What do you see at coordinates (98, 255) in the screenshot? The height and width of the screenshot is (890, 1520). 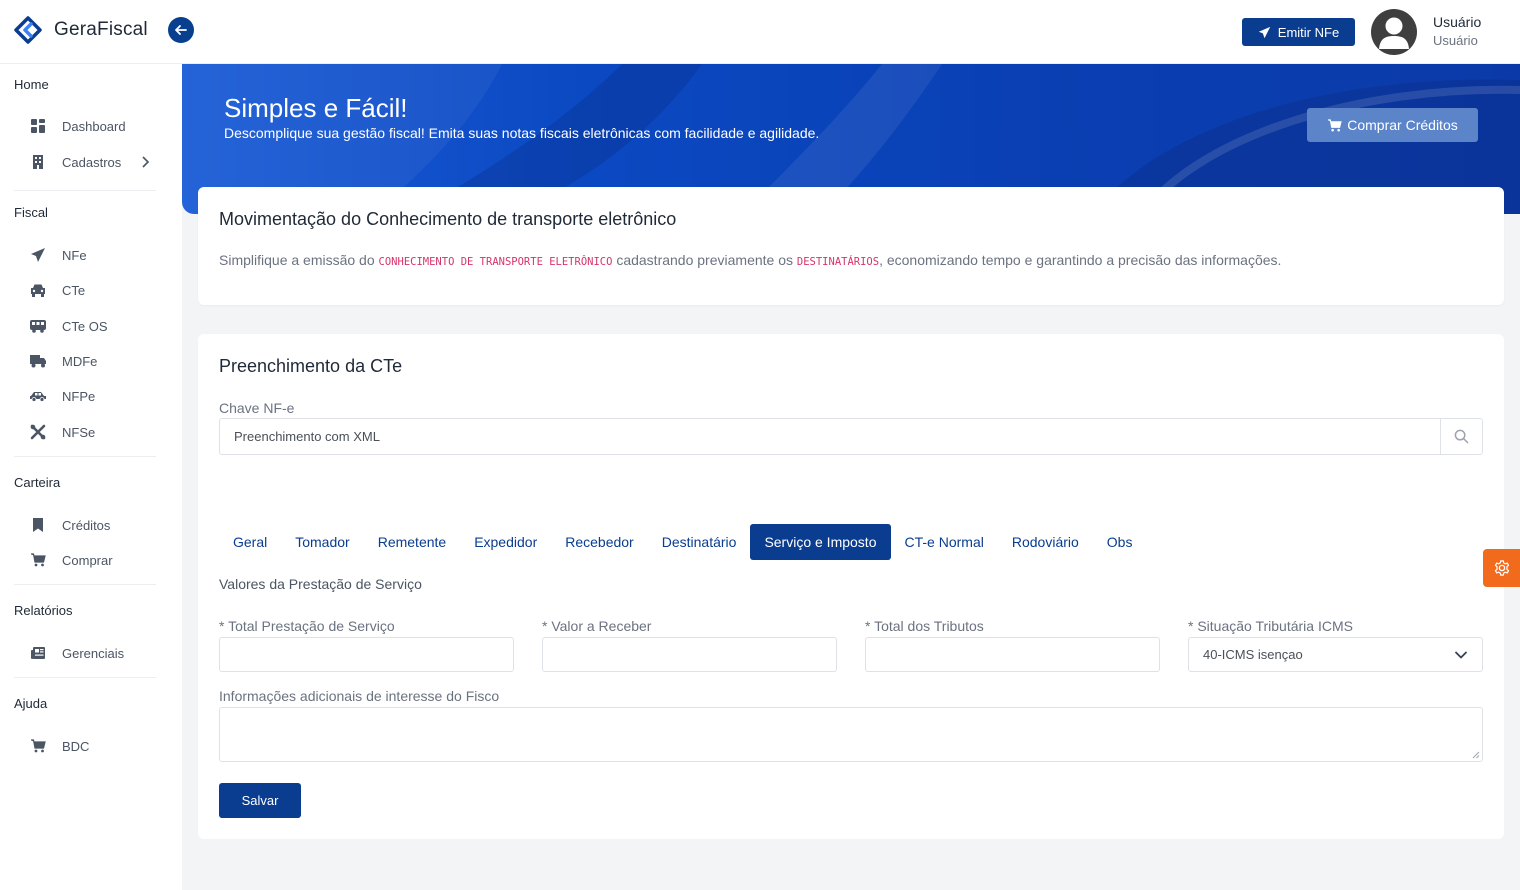 I see `sidebar-item-nfe: NFe` at bounding box center [98, 255].